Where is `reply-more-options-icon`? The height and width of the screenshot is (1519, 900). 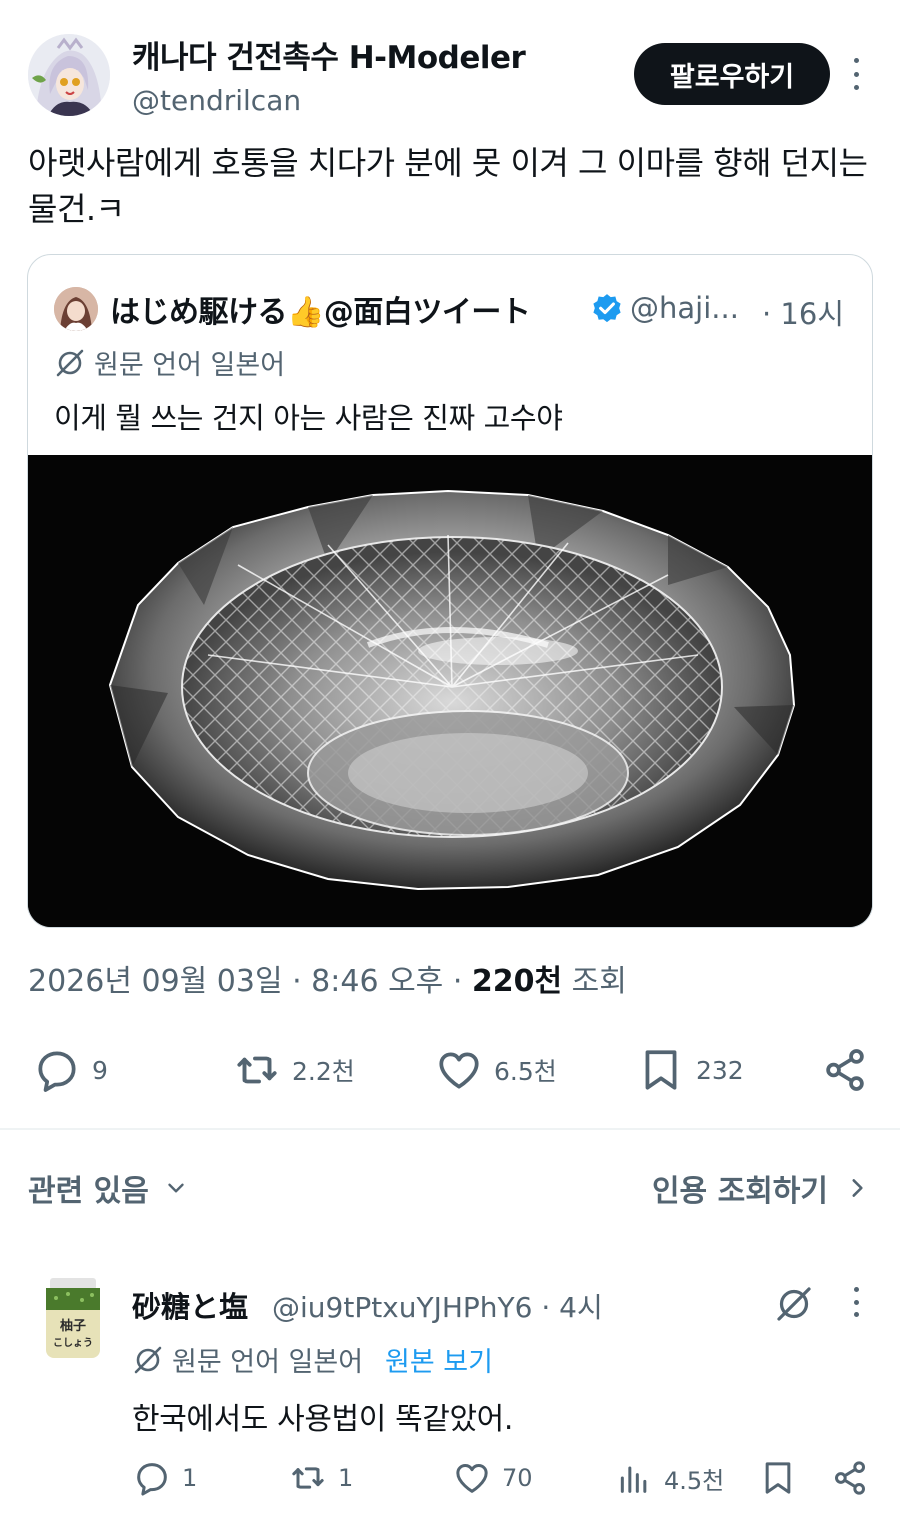
reply-more-options-icon is located at coordinates (856, 1302).